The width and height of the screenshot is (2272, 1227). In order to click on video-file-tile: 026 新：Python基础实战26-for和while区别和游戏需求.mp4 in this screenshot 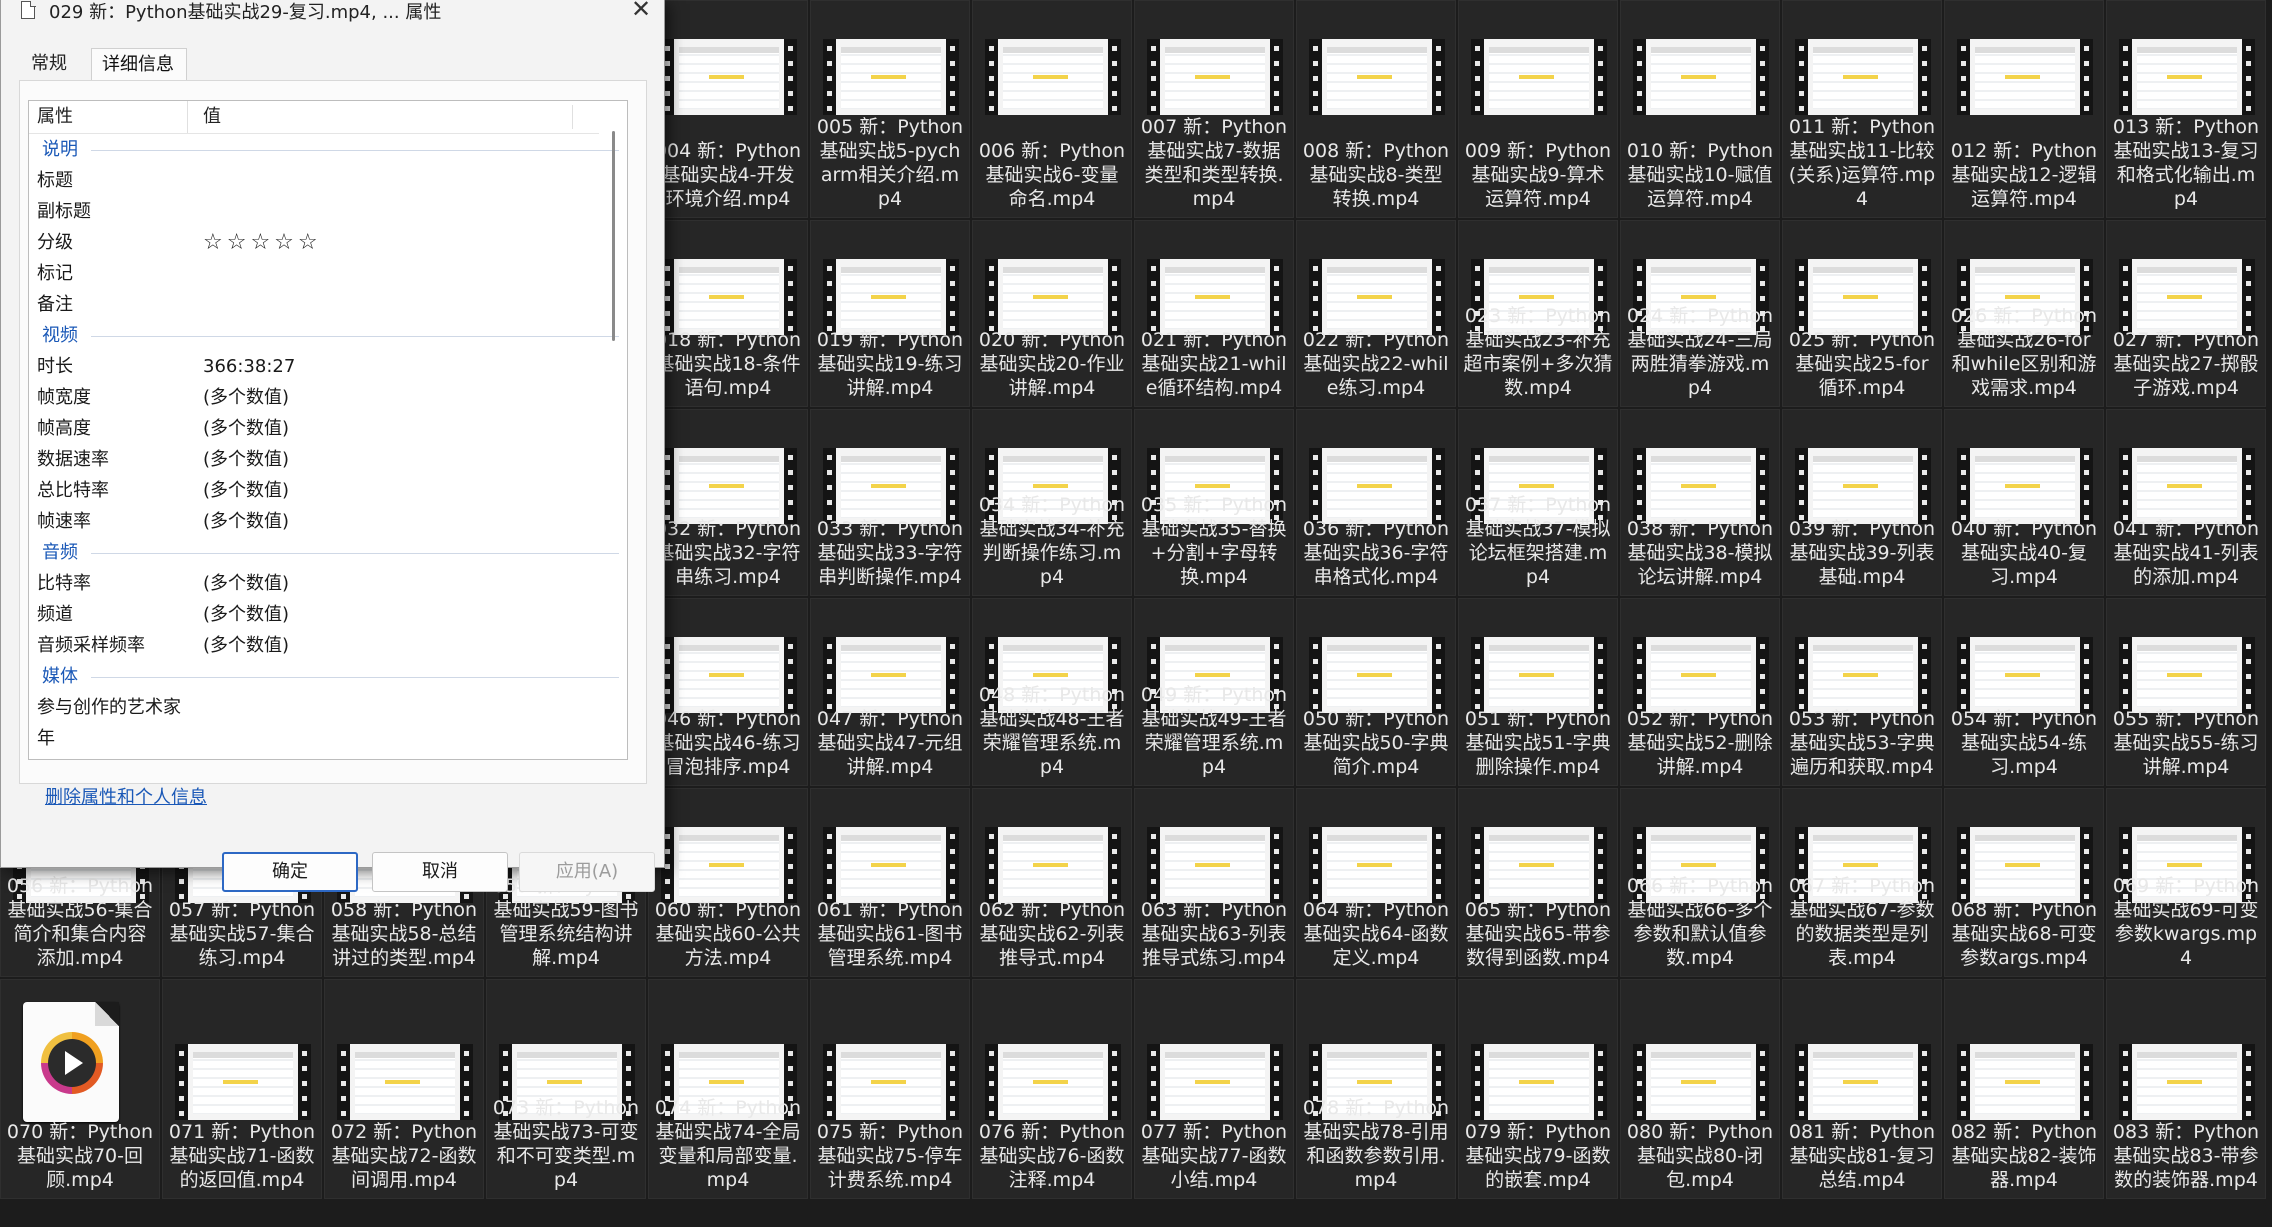, I will do `click(2024, 313)`.